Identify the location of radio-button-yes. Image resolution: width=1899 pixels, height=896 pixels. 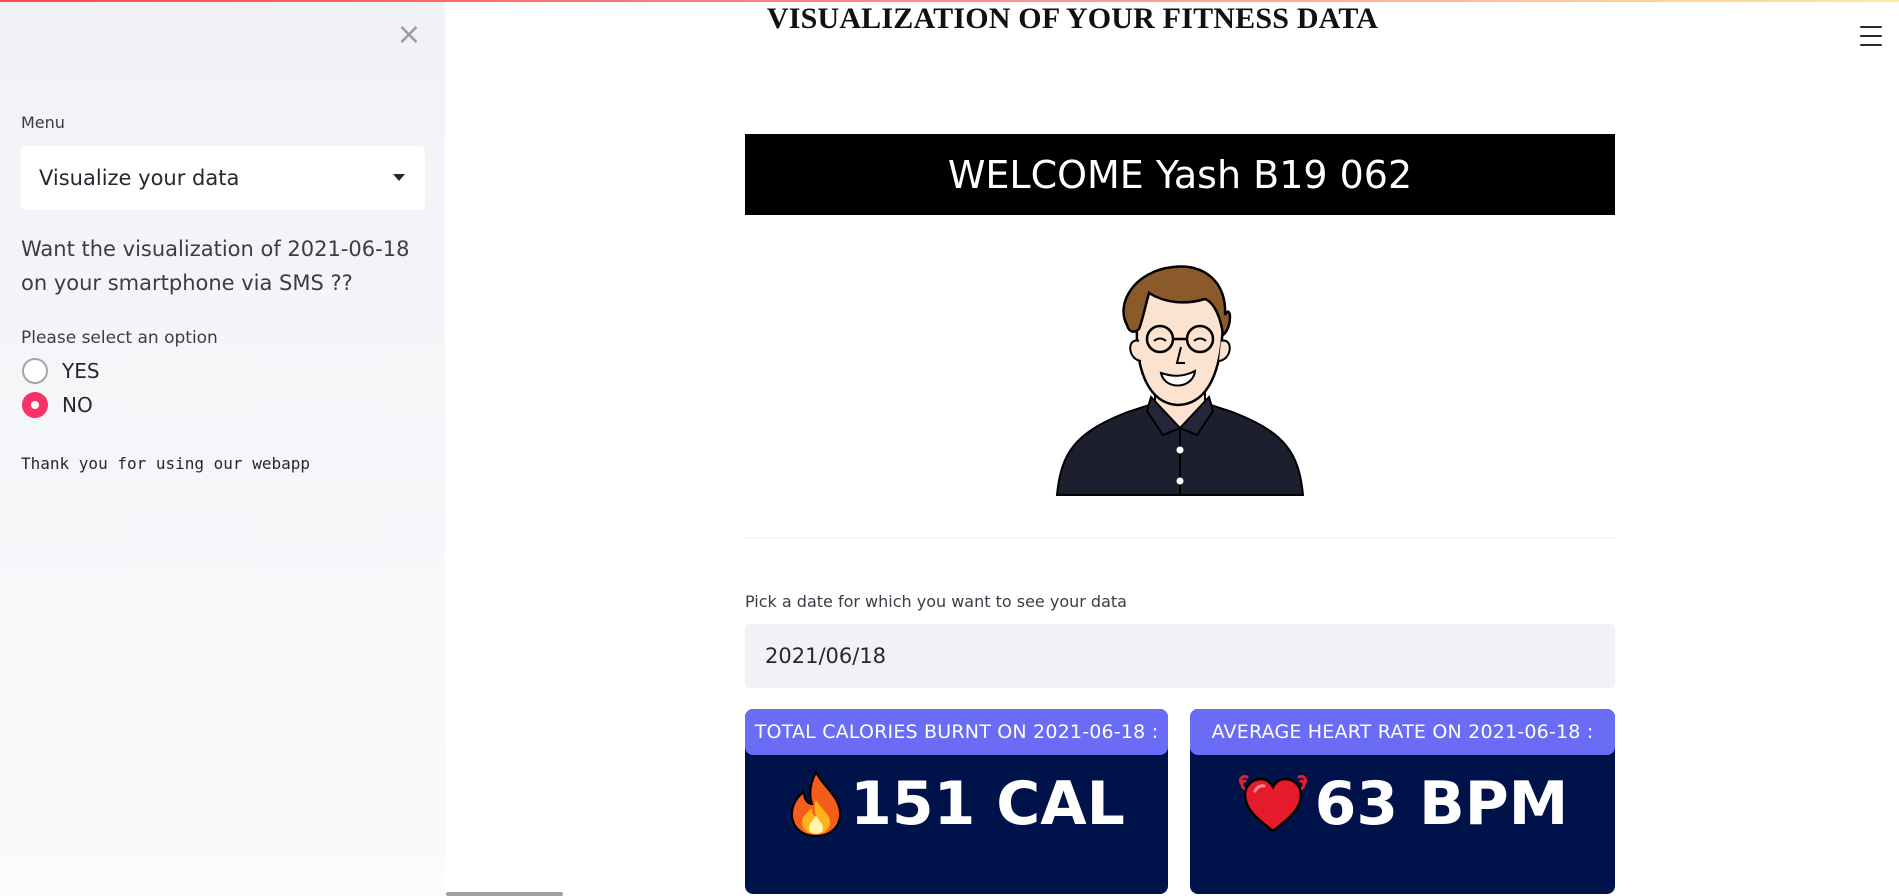
(35, 371).